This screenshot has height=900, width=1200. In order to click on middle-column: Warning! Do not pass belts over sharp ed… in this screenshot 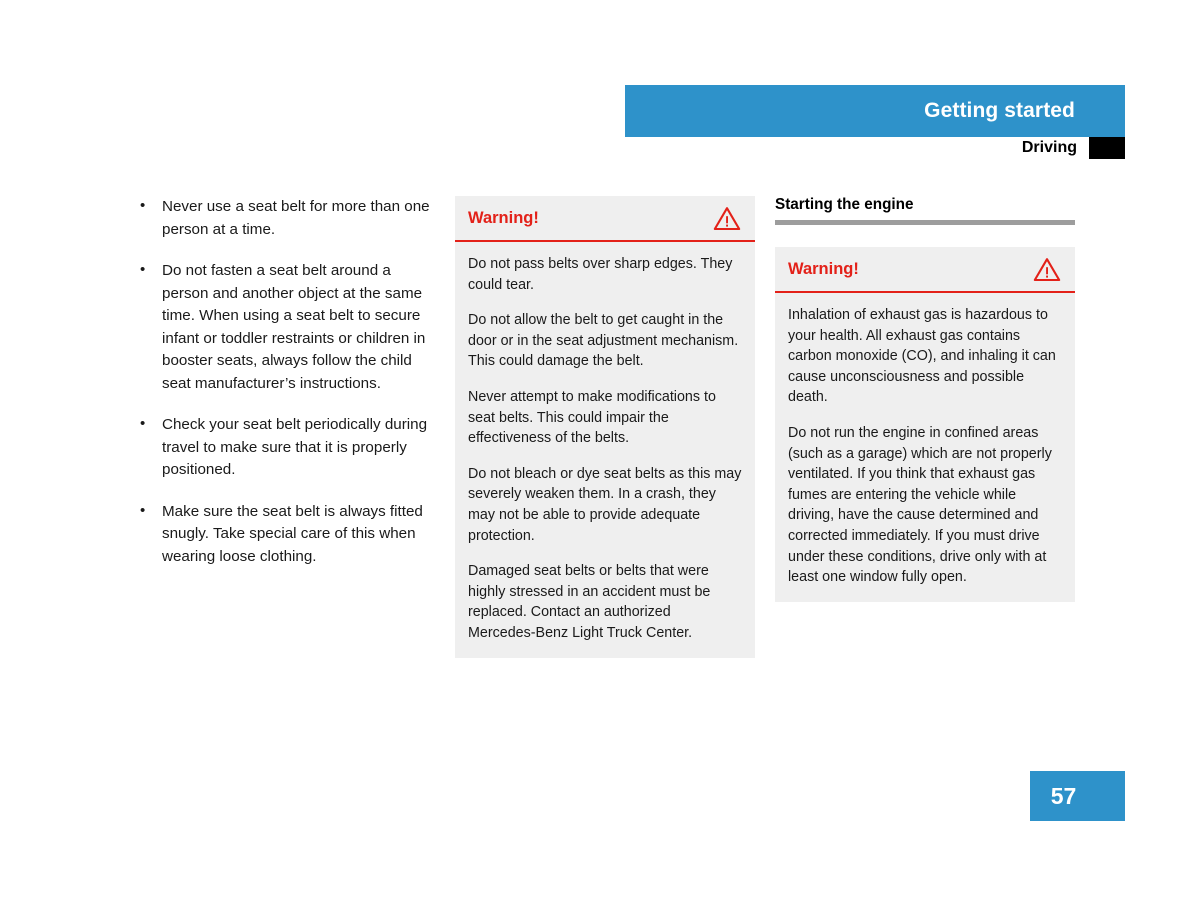, I will do `click(605, 427)`.